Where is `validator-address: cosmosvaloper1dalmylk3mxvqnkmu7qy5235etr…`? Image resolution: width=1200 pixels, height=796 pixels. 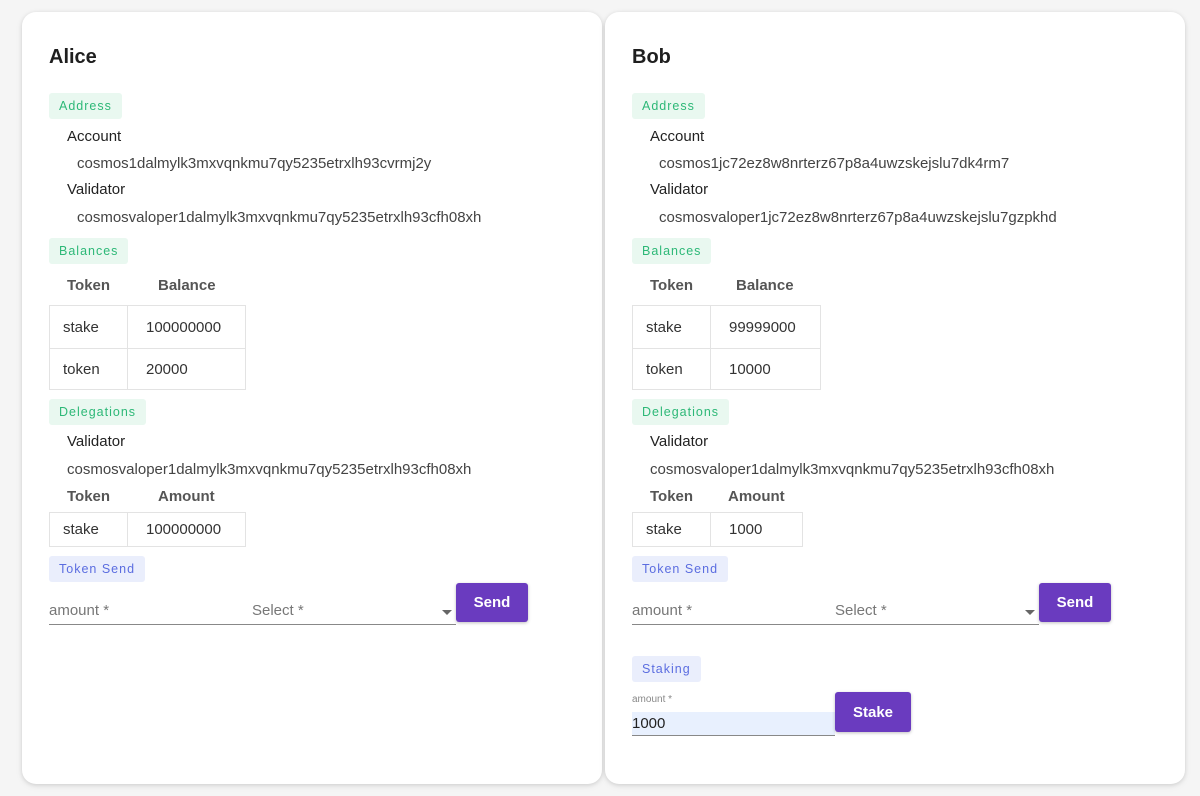 validator-address: cosmosvaloper1dalmylk3mxvqnkmu7qy5235etr… is located at coordinates (279, 217).